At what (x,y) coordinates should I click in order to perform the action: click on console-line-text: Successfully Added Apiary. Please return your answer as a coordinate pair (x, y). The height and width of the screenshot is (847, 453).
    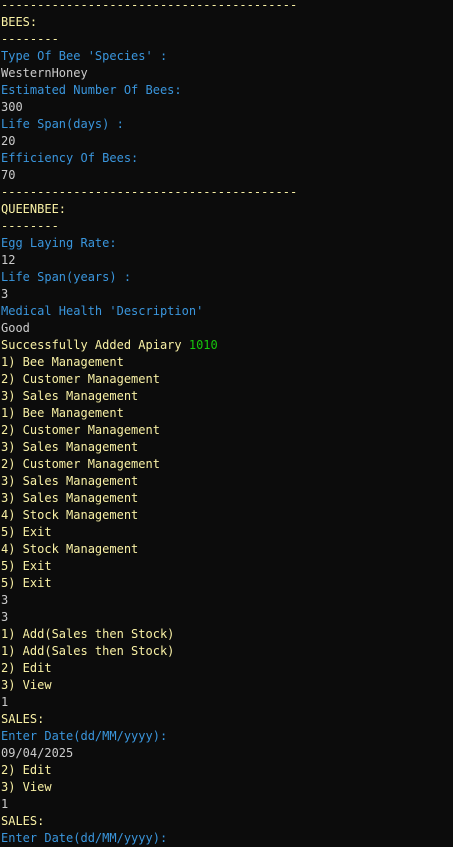
    Looking at the image, I should click on (95, 345).